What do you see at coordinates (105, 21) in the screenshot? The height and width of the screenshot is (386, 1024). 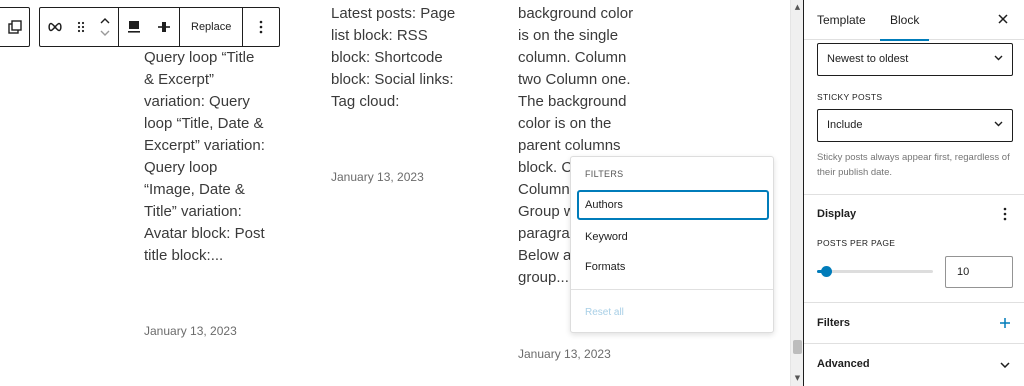 I see `chevron-up-icon` at bounding box center [105, 21].